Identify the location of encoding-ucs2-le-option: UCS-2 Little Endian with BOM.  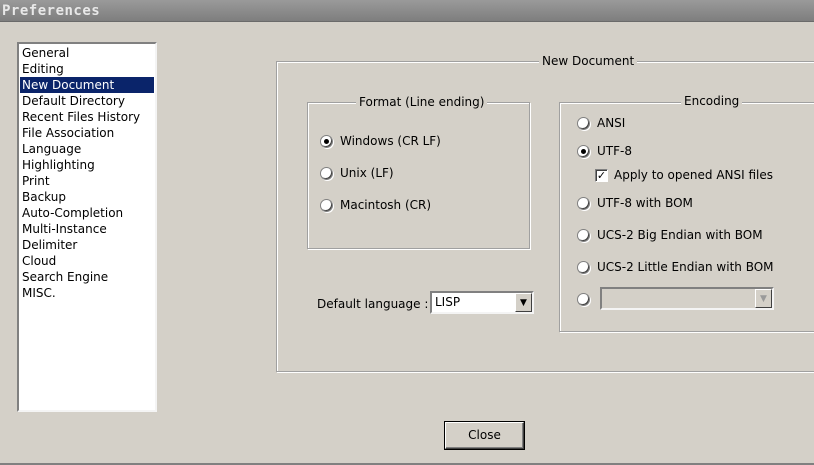
(675, 267).